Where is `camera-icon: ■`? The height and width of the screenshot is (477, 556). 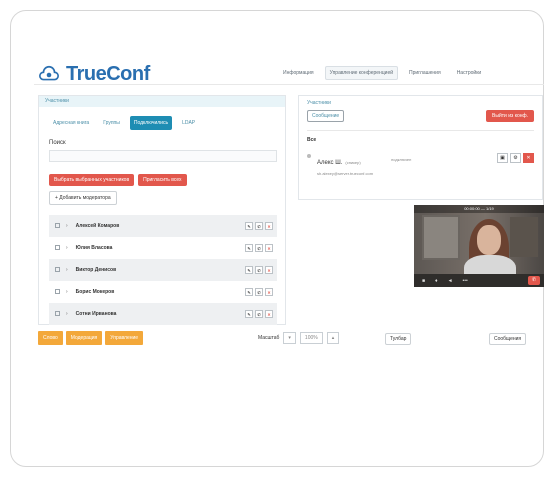 camera-icon: ■ is located at coordinates (423, 281).